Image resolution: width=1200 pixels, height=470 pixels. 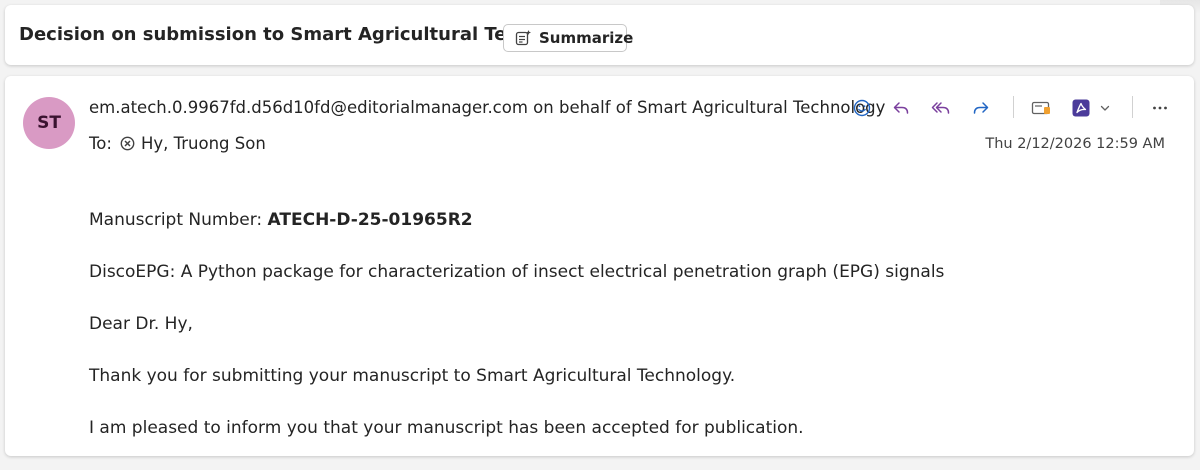 I want to click on summarize-button: Summarize, so click(x=568, y=38).